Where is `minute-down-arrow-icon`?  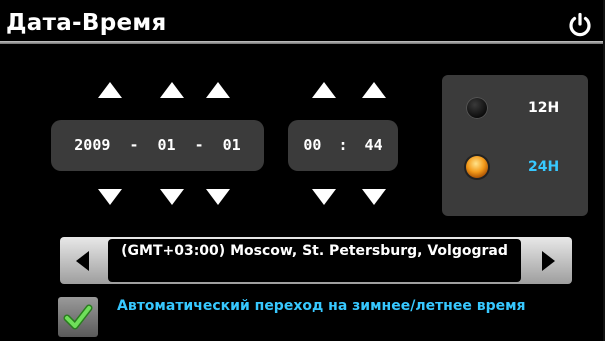
minute-down-arrow-icon is located at coordinates (374, 197).